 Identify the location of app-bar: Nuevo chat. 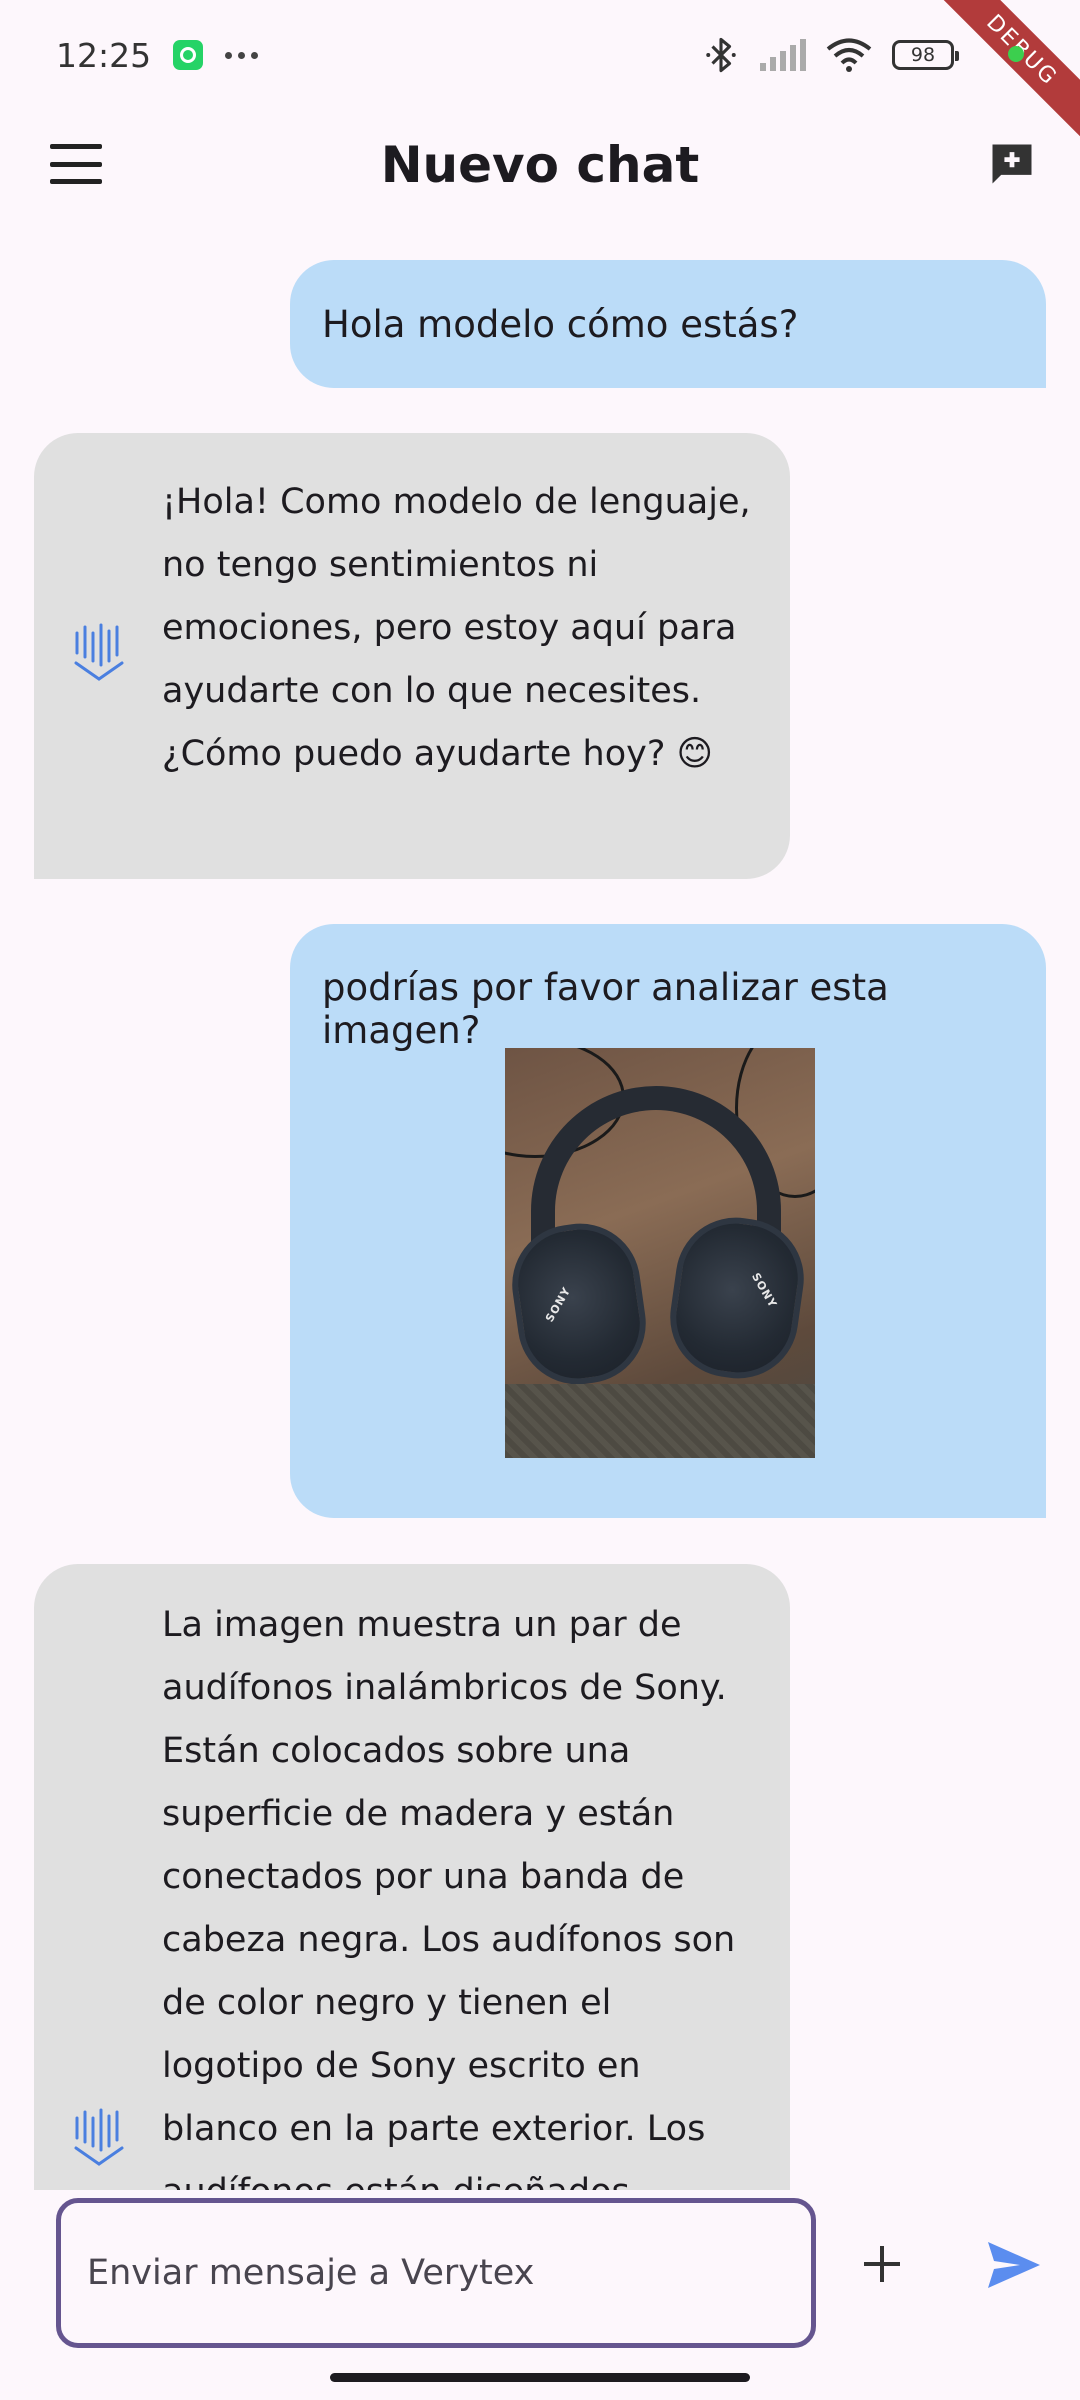
(540, 165).